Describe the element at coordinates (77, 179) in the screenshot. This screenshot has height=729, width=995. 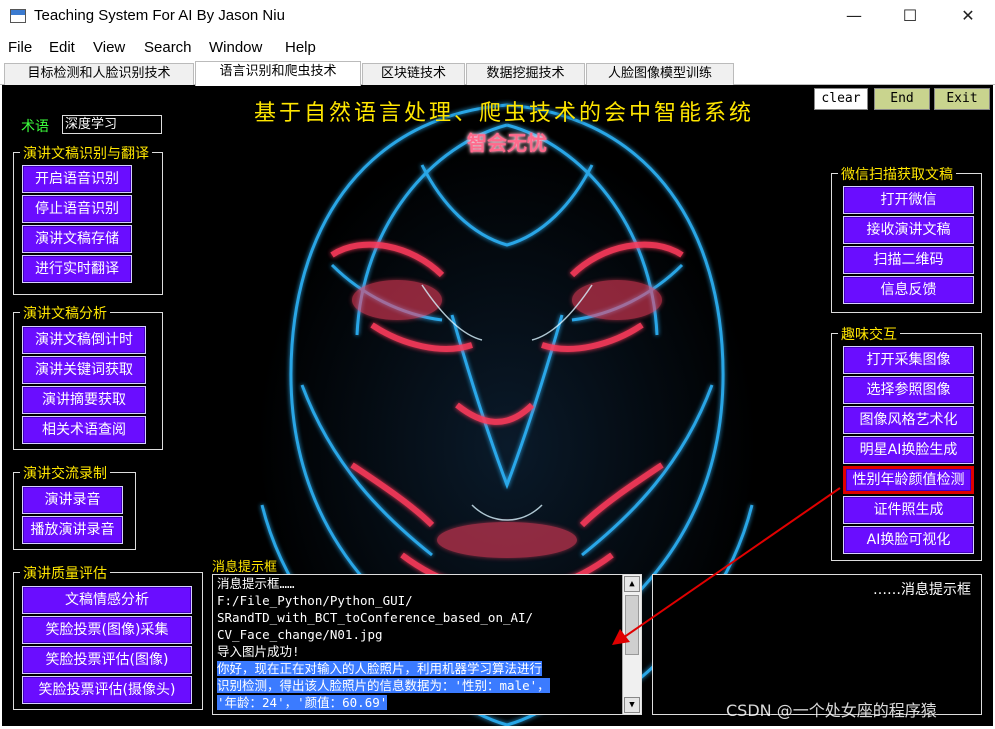
I see `start-speech-recognition-button: 开启语音识别` at that location.